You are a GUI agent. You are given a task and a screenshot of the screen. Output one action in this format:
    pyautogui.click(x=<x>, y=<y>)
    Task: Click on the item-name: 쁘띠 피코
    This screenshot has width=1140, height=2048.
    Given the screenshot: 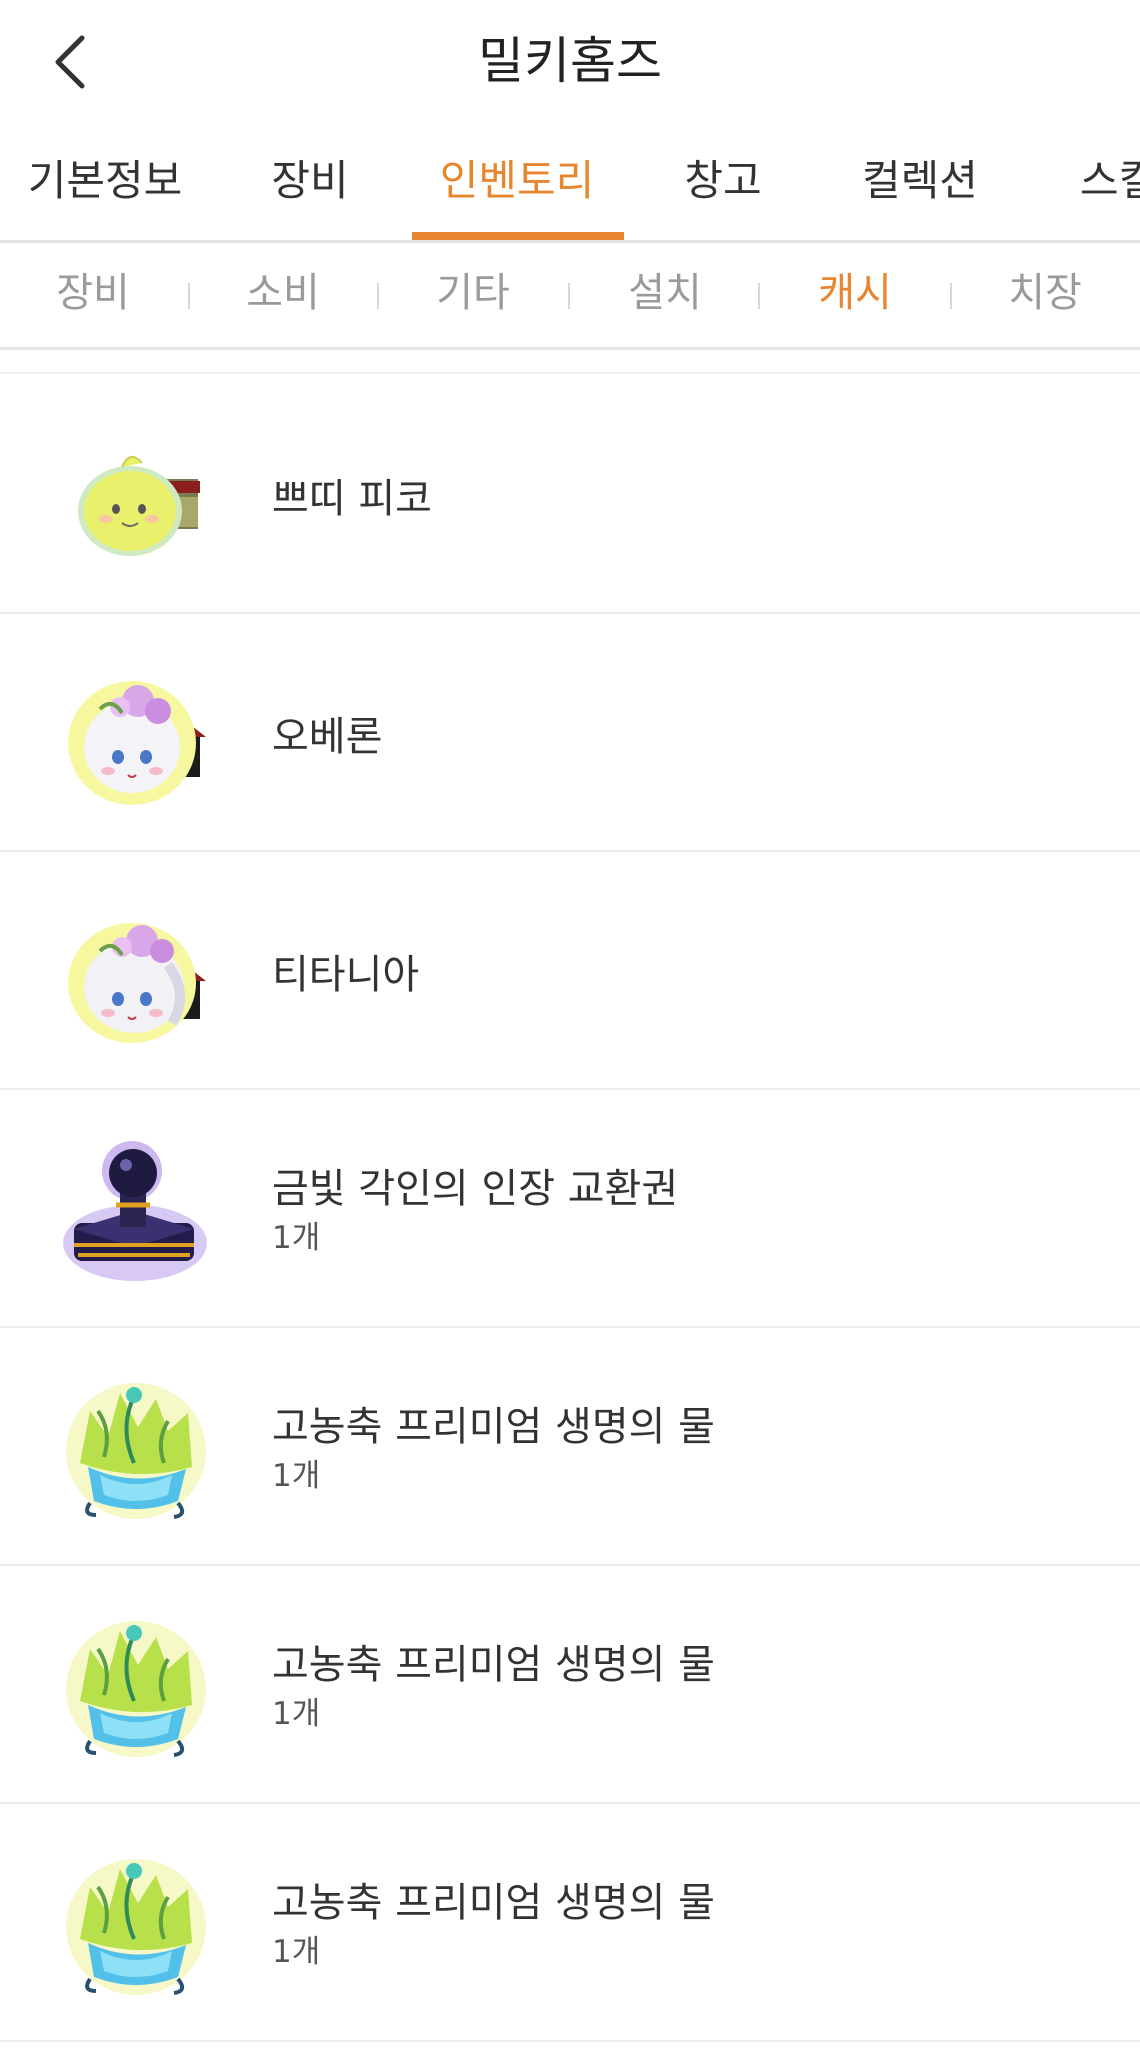 What is the action you would take?
    pyautogui.click(x=352, y=499)
    